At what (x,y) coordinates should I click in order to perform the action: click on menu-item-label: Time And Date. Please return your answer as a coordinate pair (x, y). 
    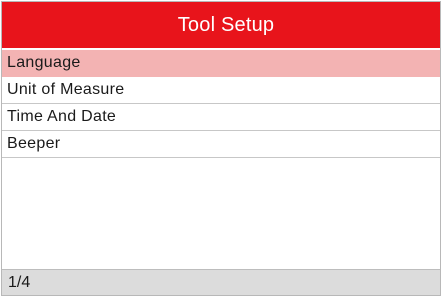
    Looking at the image, I should click on (62, 116).